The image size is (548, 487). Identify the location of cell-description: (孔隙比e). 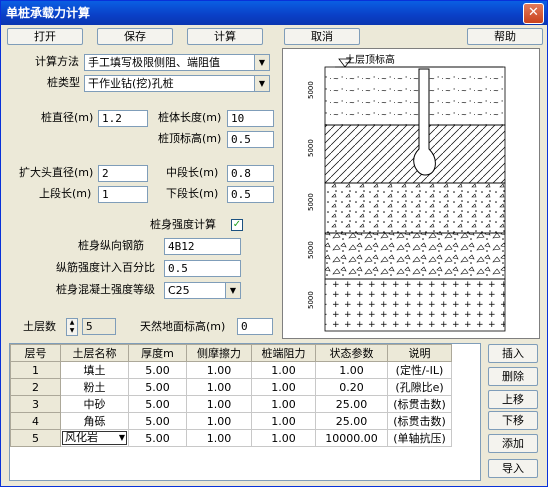
(419, 387).